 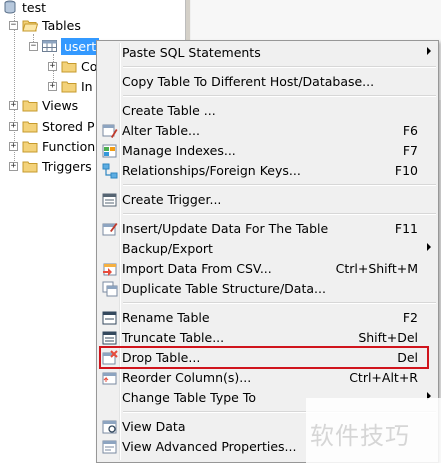 What do you see at coordinates (109, 427) in the screenshot?
I see `view-data-icon` at bounding box center [109, 427].